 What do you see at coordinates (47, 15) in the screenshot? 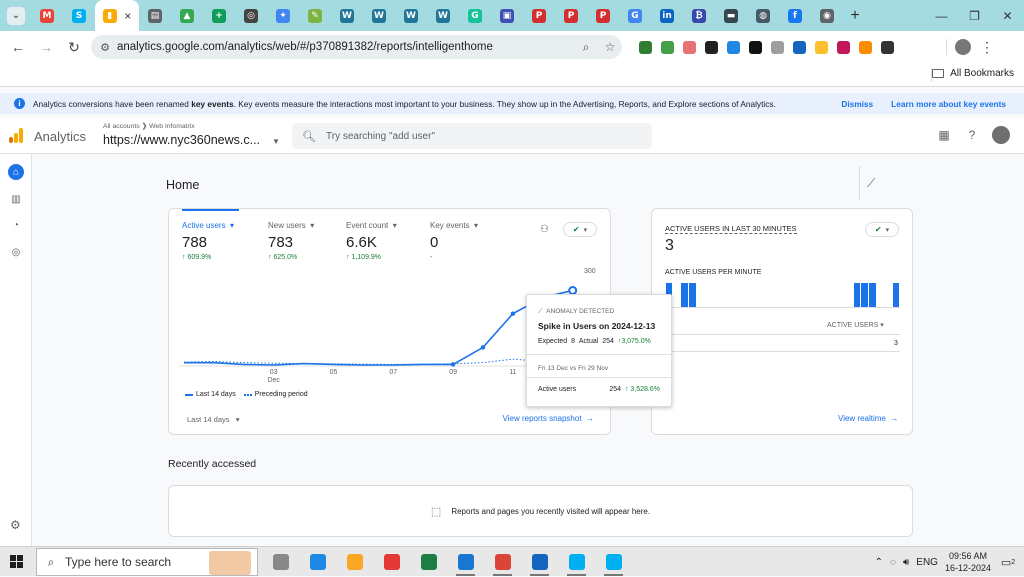
I see `browser-tab: M` at bounding box center [47, 15].